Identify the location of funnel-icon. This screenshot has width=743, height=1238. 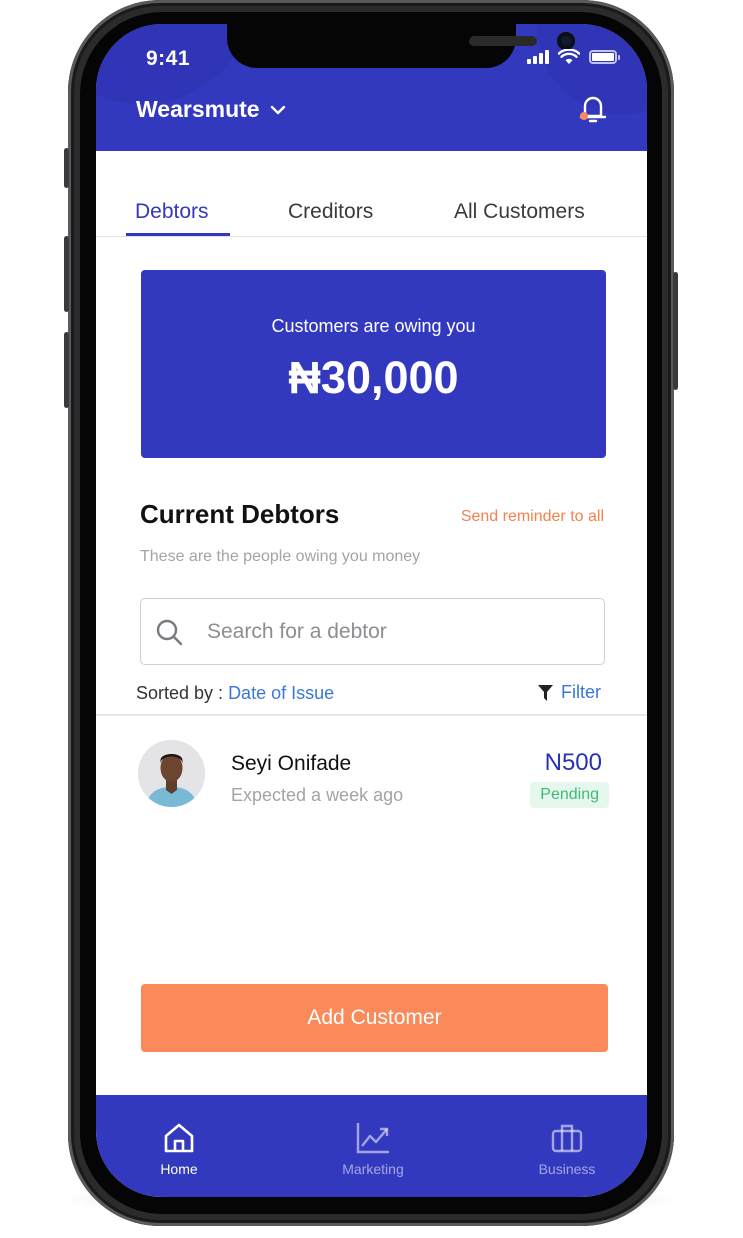
(545, 692).